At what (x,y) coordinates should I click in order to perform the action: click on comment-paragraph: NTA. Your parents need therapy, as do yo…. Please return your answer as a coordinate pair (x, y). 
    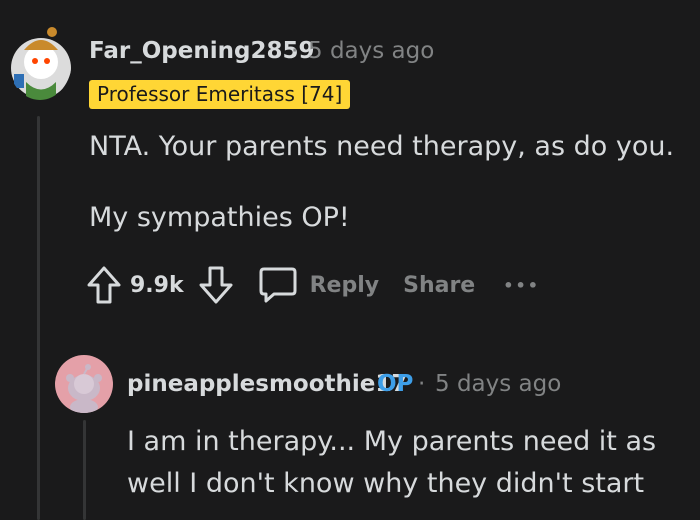
    Looking at the image, I should click on (382, 146).